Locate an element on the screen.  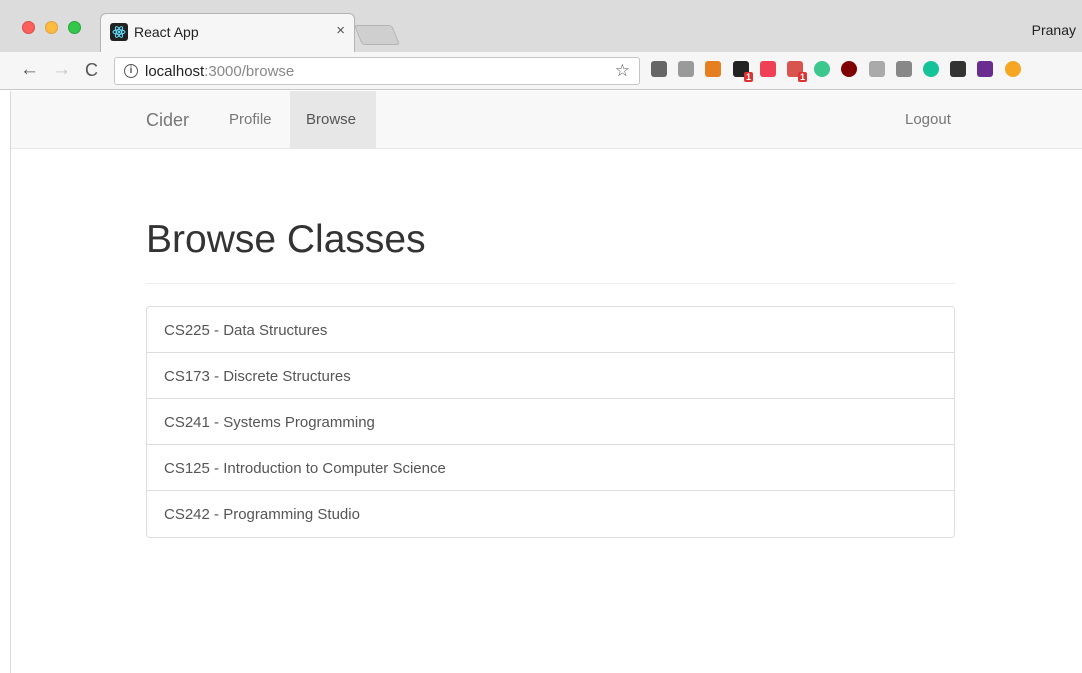
ring-extension-icon is located at coordinates (822, 69).